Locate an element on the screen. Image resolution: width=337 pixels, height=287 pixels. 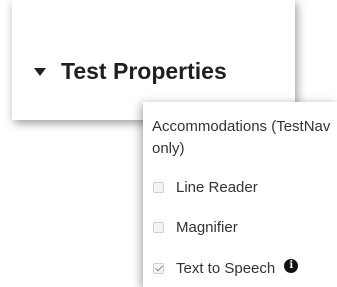
option-magnifier: Magnifier is located at coordinates (195, 227).